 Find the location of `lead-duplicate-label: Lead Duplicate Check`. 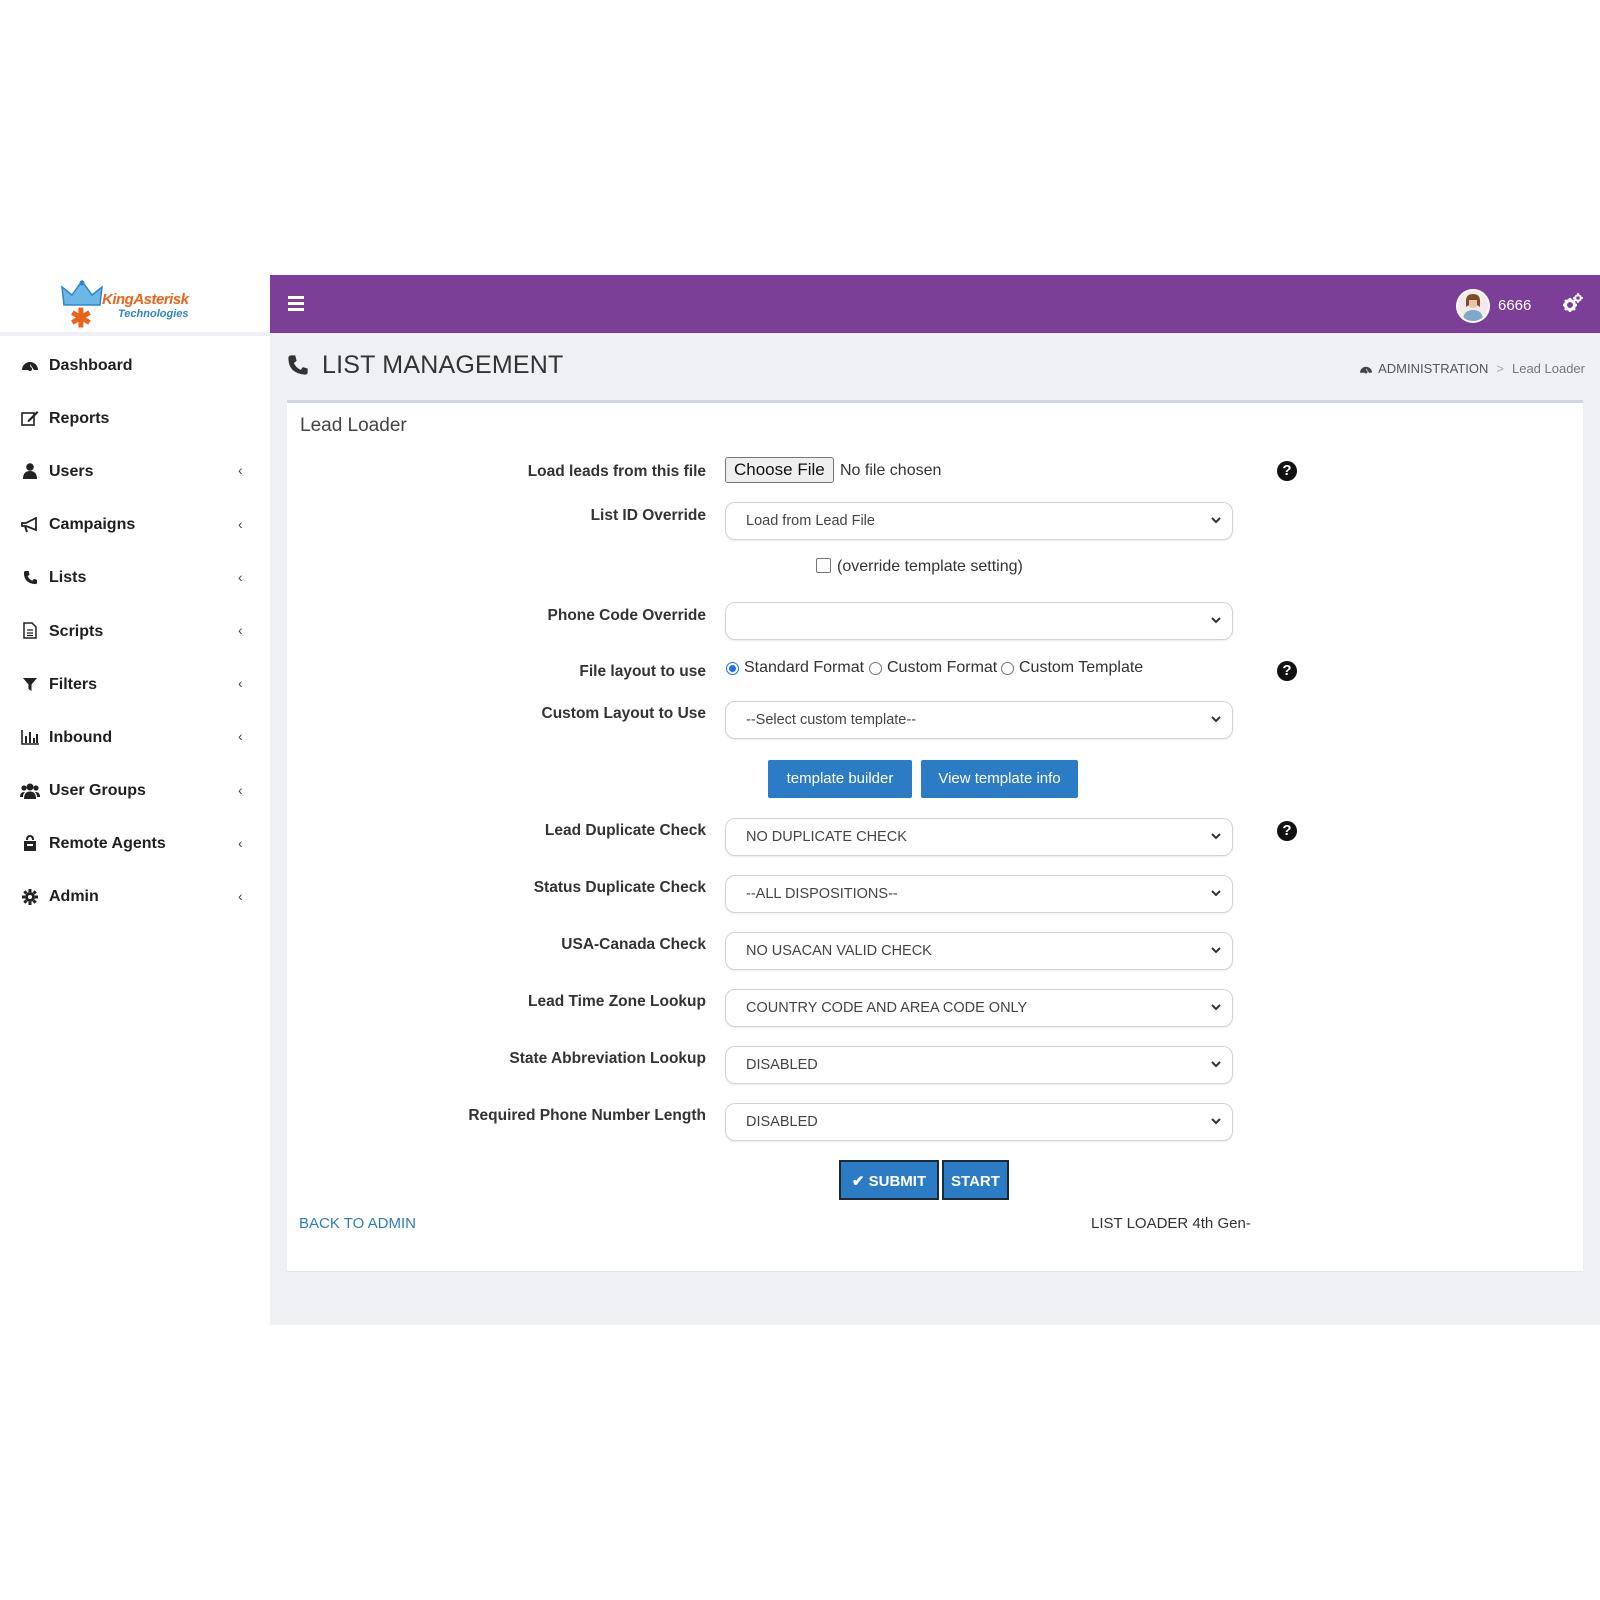

lead-duplicate-label: Lead Duplicate Check is located at coordinates (625, 830).